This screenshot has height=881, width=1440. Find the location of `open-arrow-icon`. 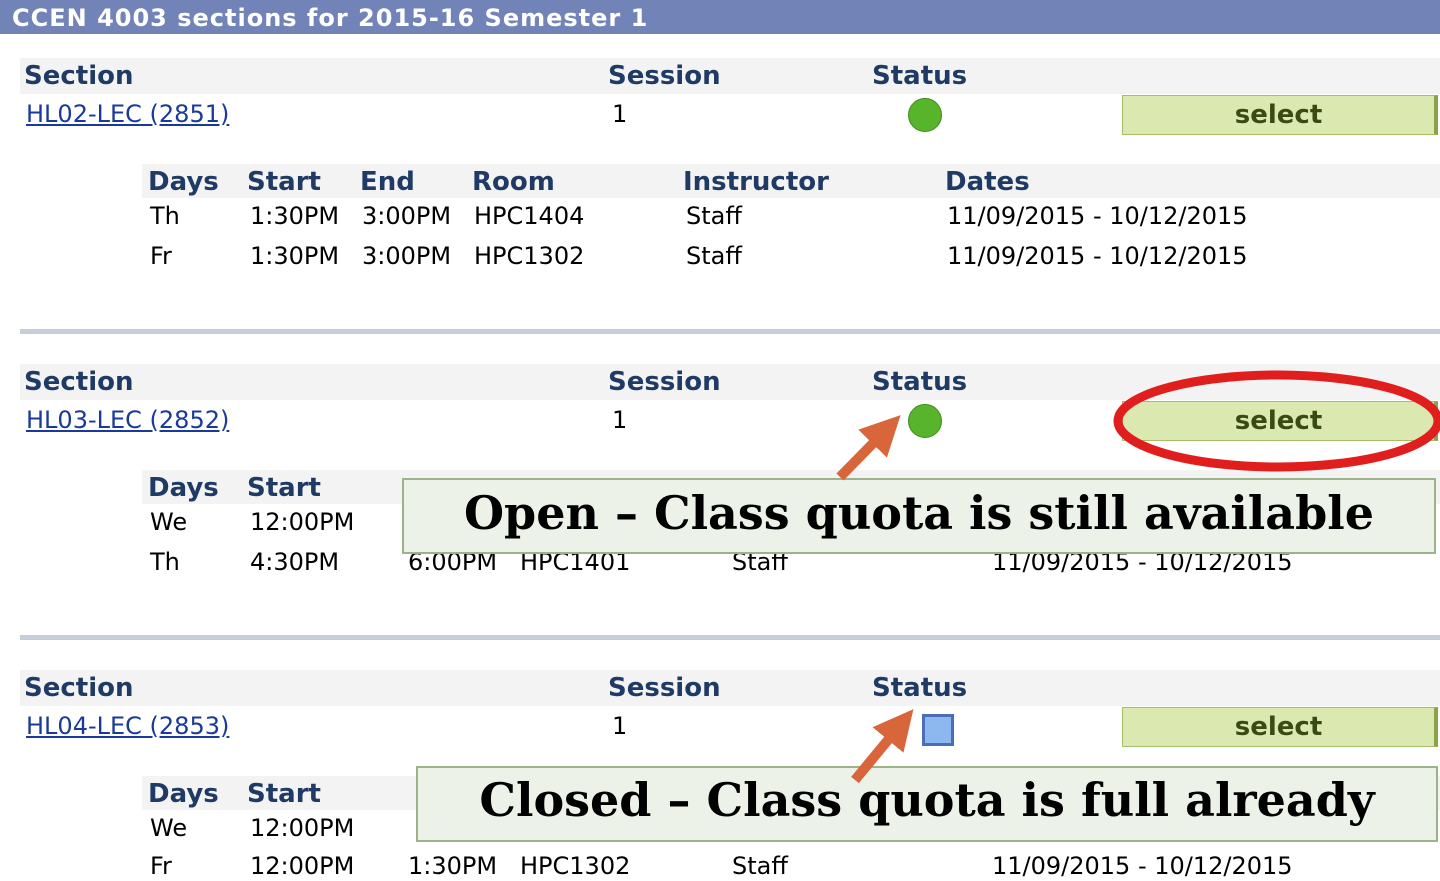

open-arrow-icon is located at coordinates (868, 448).